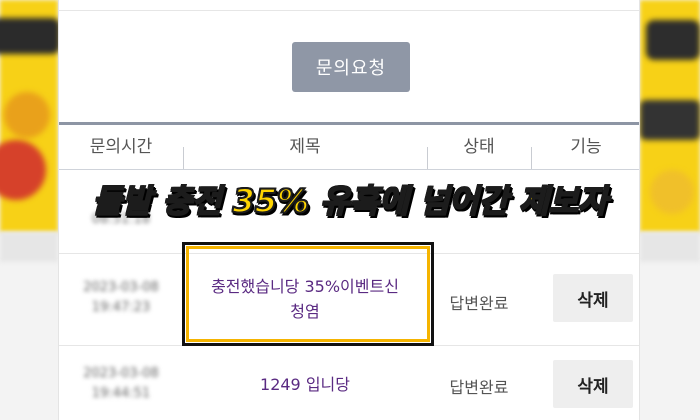 The width and height of the screenshot is (700, 420). Describe the element at coordinates (586, 147) in the screenshot. I see `header-function: 기능` at that location.